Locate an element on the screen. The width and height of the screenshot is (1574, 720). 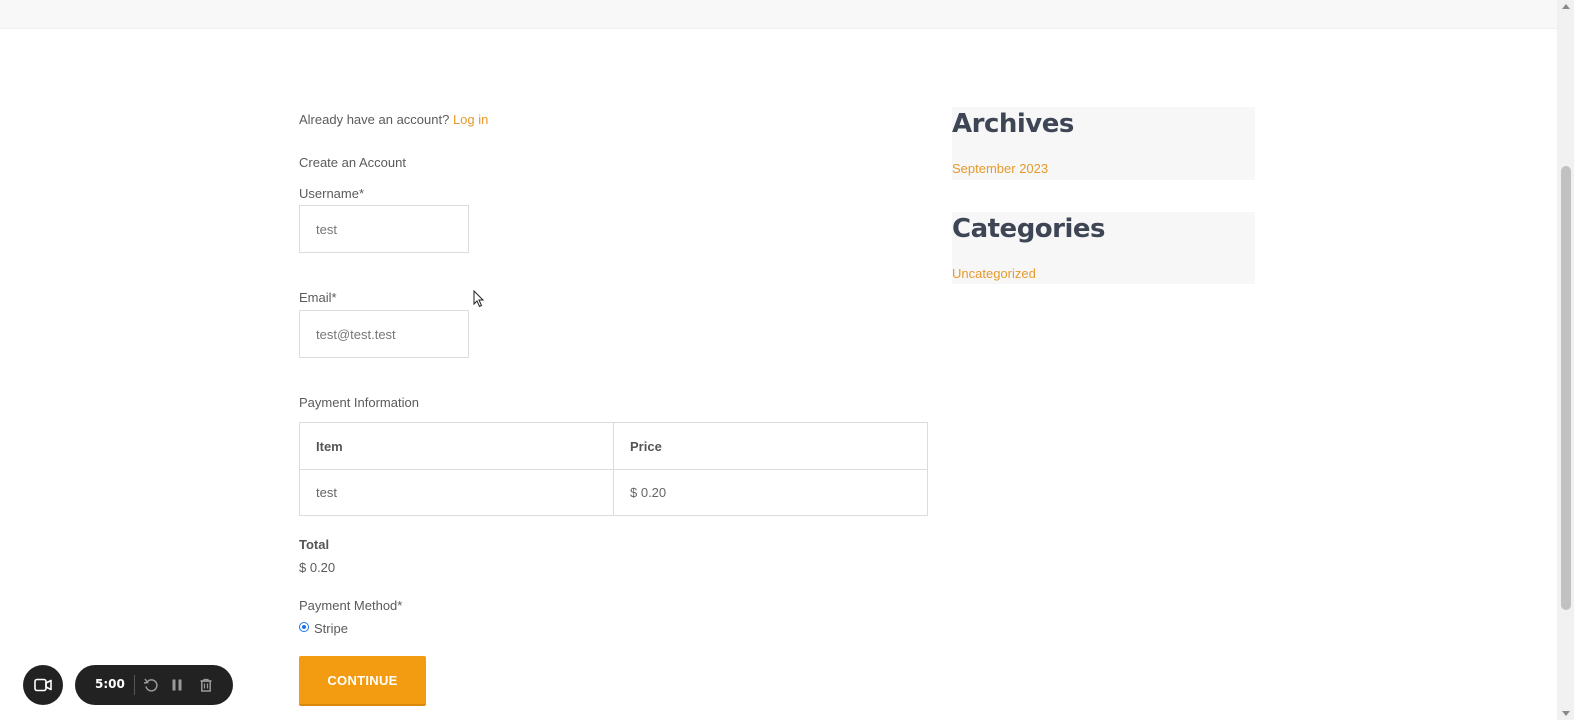
username-input is located at coordinates (384, 229).